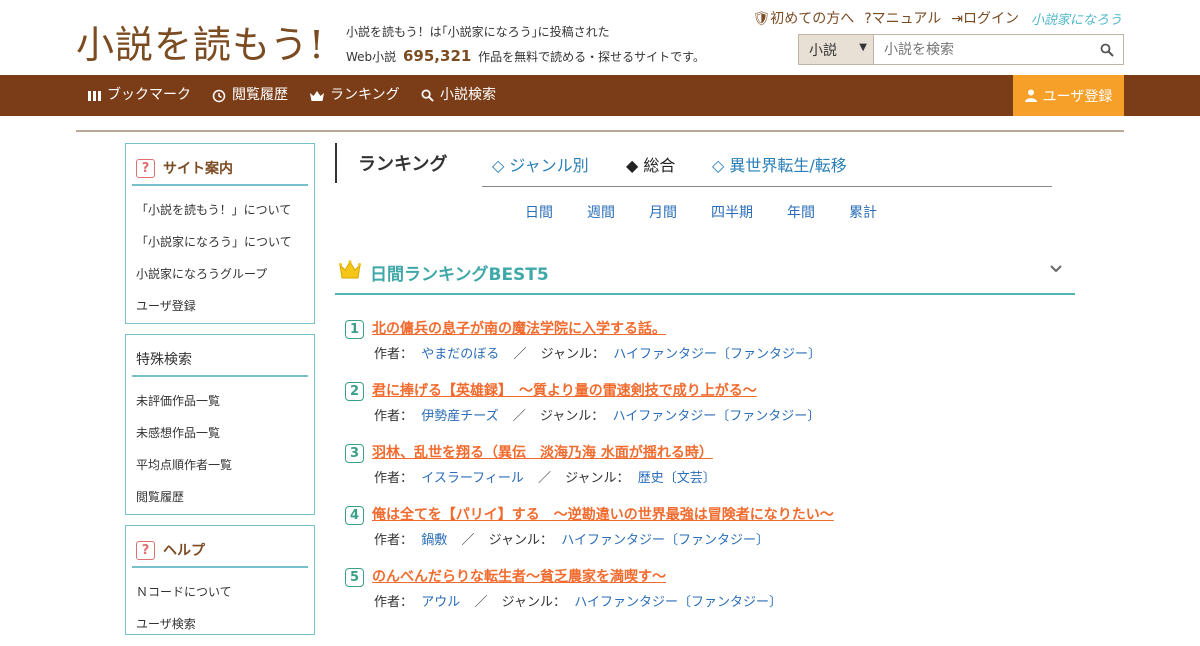  I want to click on nav-history: 閲覧履歴, so click(250, 95).